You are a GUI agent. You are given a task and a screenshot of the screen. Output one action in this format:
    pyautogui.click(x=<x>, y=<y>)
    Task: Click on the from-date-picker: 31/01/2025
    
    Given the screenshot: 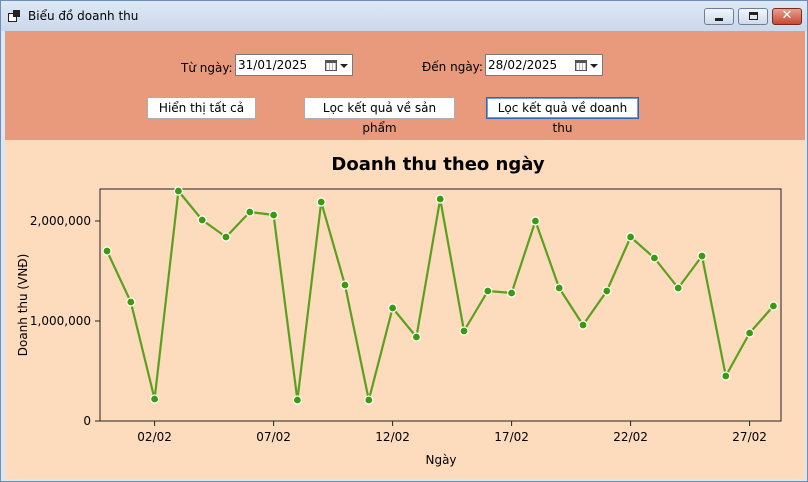 What is the action you would take?
    pyautogui.click(x=294, y=65)
    